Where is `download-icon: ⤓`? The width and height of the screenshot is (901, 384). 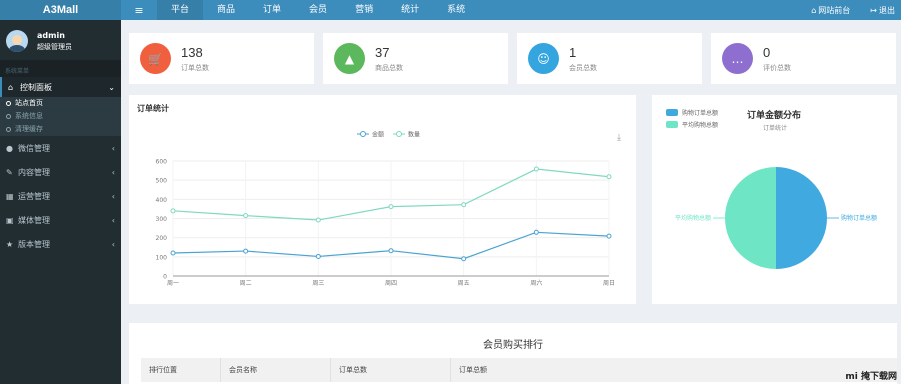
download-icon: ⤓ is located at coordinates (619, 138).